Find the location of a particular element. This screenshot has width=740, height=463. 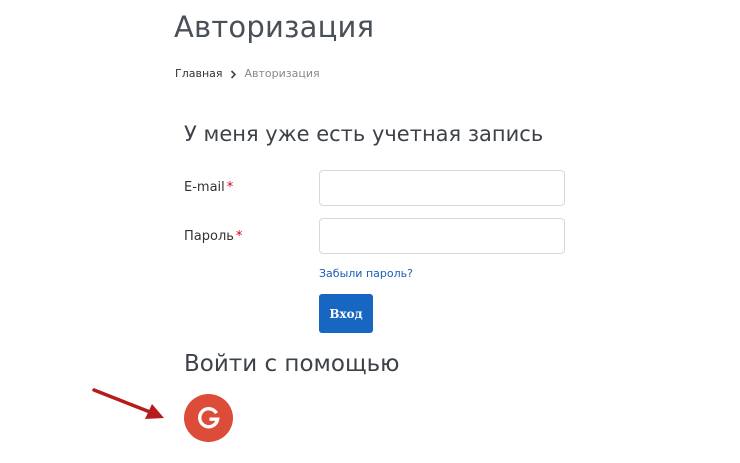

google-icon is located at coordinates (208, 418).